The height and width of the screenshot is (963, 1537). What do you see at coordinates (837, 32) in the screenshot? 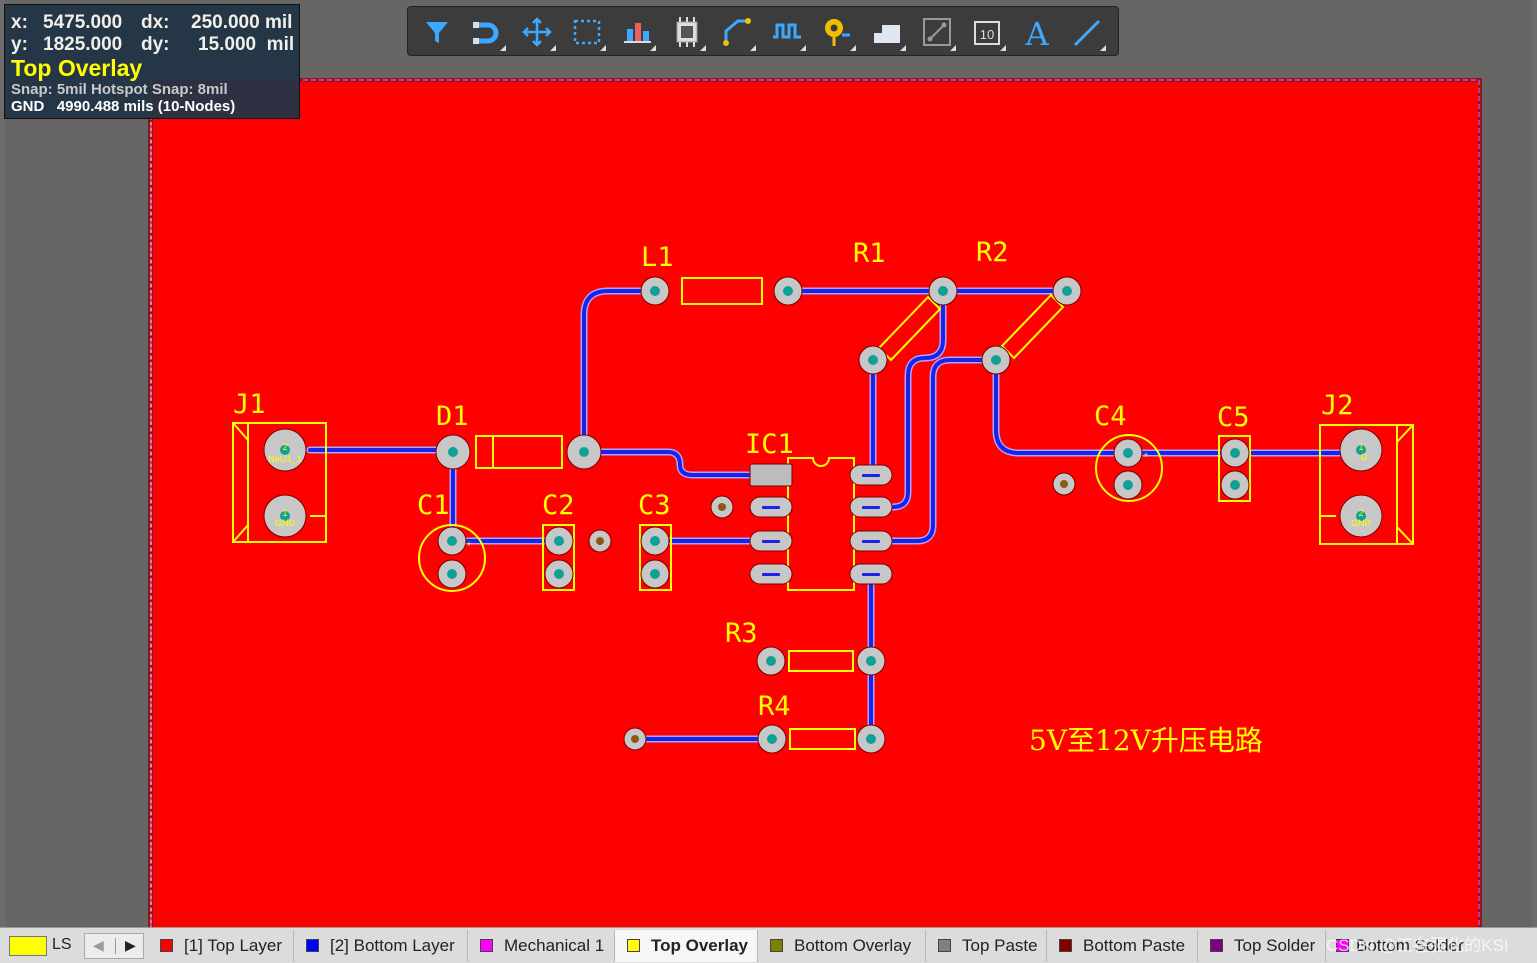
I see `place-via-icon` at bounding box center [837, 32].